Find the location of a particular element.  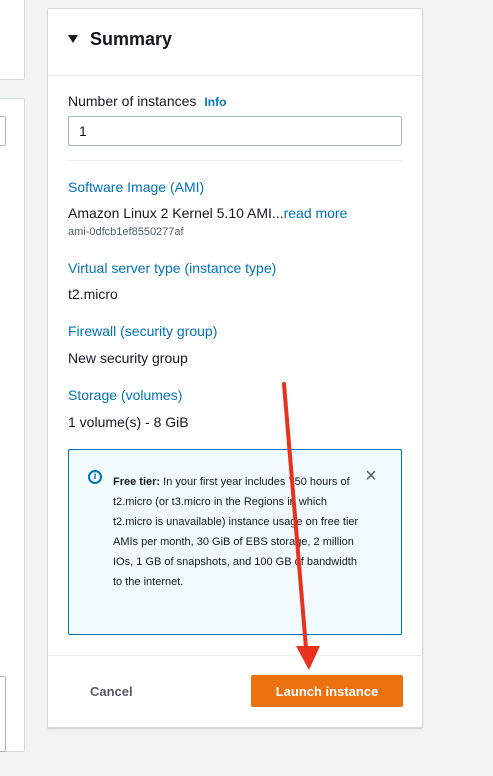

num-instances-label: Number of instances Info is located at coordinates (147, 101).